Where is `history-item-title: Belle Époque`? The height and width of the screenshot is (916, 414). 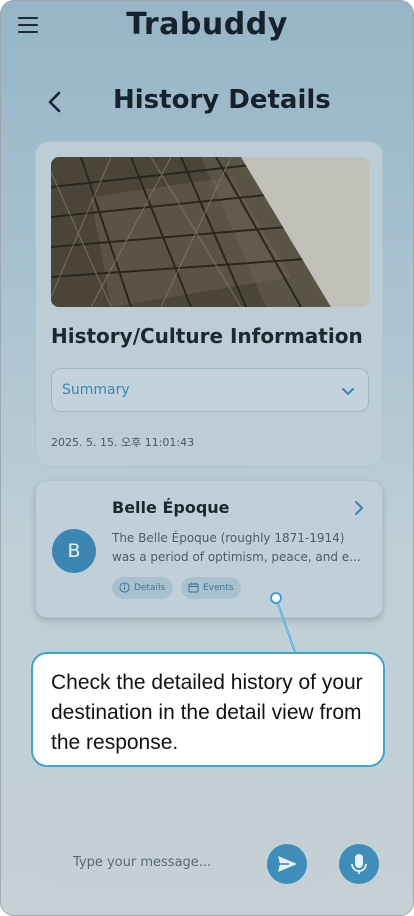 history-item-title: Belle Époque is located at coordinates (171, 507).